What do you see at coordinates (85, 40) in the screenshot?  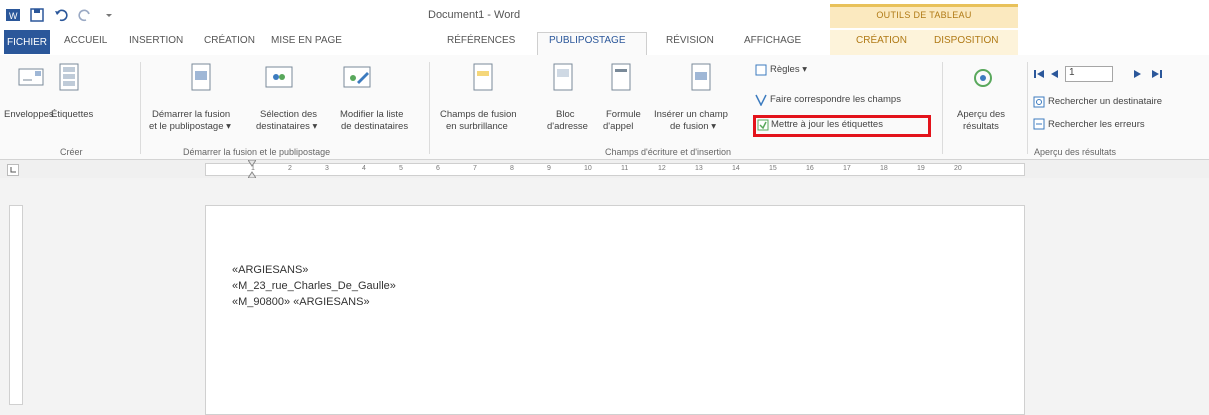 I see `tab-home: ACCUEIL` at bounding box center [85, 40].